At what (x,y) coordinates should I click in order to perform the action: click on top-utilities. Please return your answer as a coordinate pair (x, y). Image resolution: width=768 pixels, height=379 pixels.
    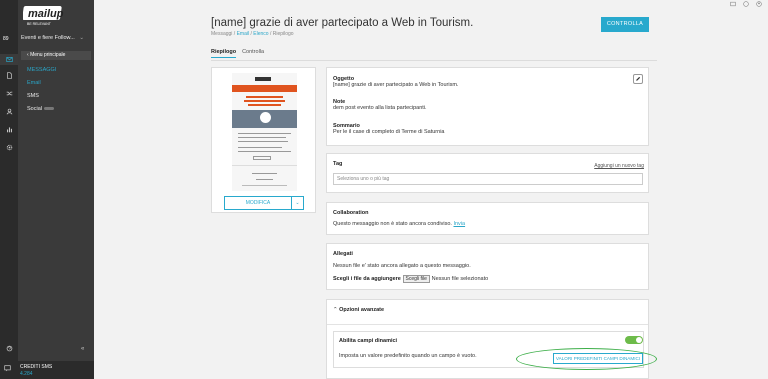
    Looking at the image, I should click on (746, 4).